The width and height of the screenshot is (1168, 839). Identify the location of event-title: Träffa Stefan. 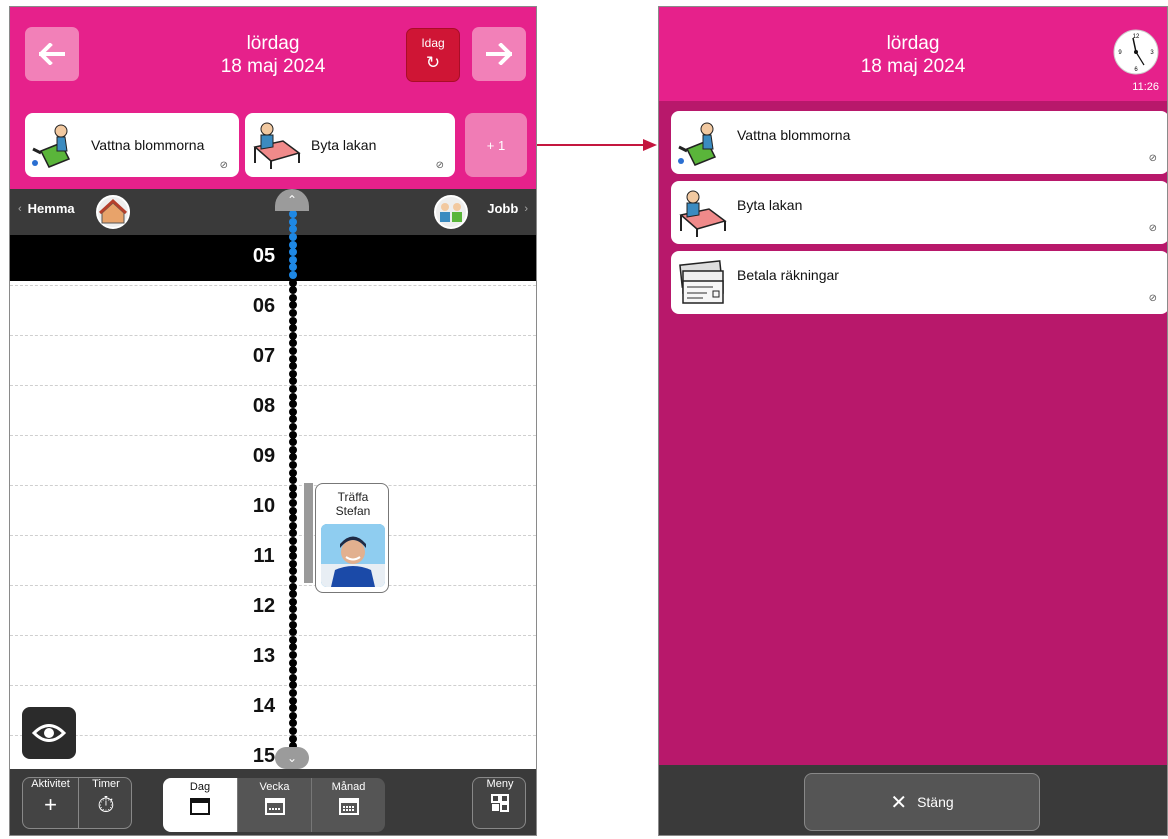
(353, 504).